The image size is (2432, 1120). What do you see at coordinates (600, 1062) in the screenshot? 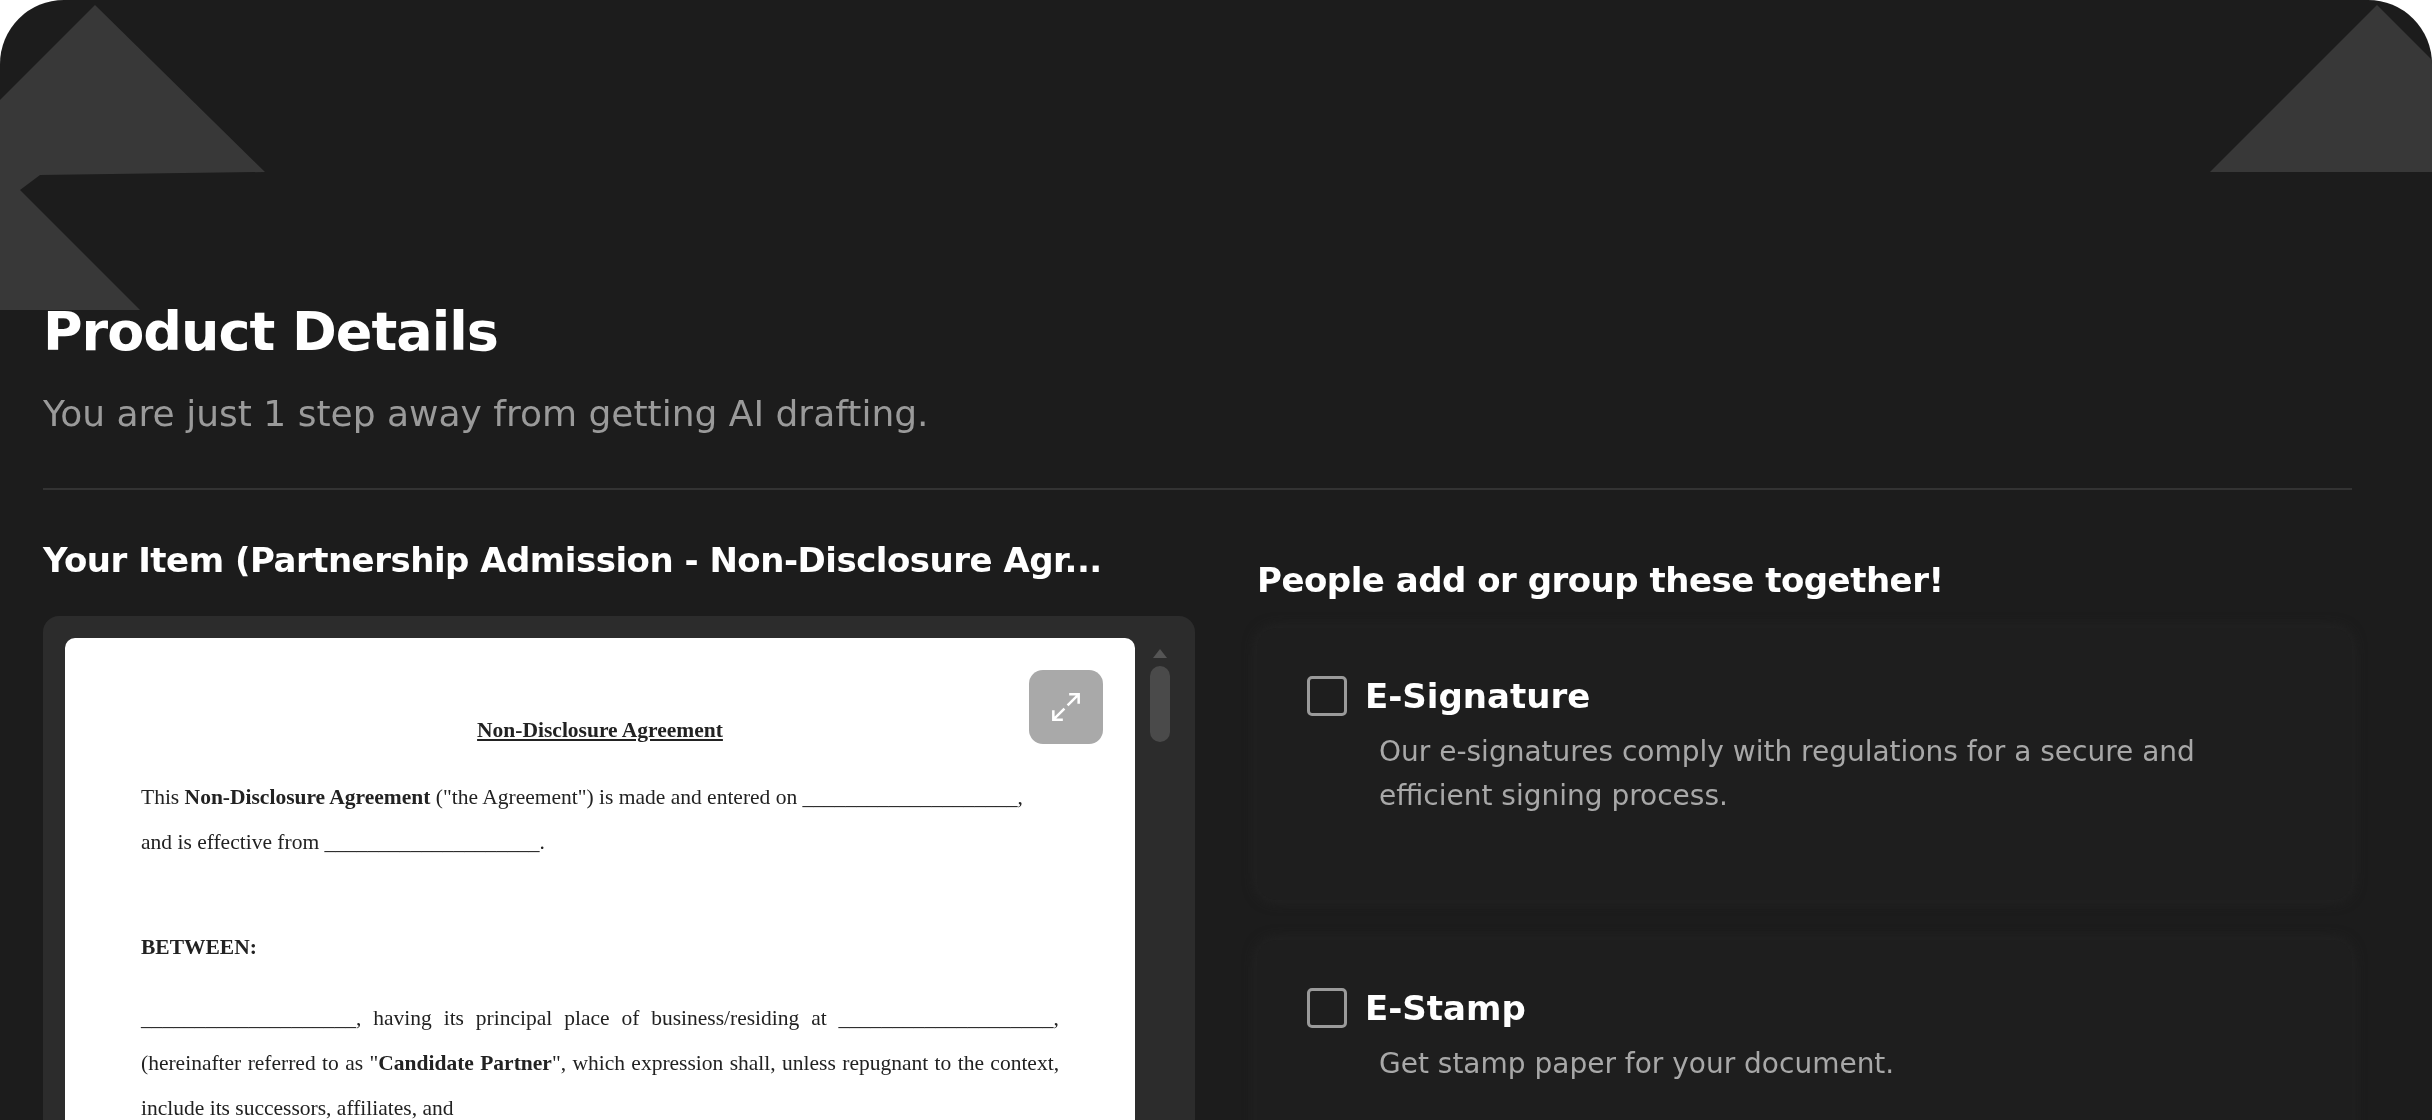
I see `document-paragraph: ____________________, having its principal place of business/residing at ____________________, (hereinafter referred to as "Candidate Partner", which expression shall, unless repugnant to the context, include its successors, affiliates, and` at bounding box center [600, 1062].